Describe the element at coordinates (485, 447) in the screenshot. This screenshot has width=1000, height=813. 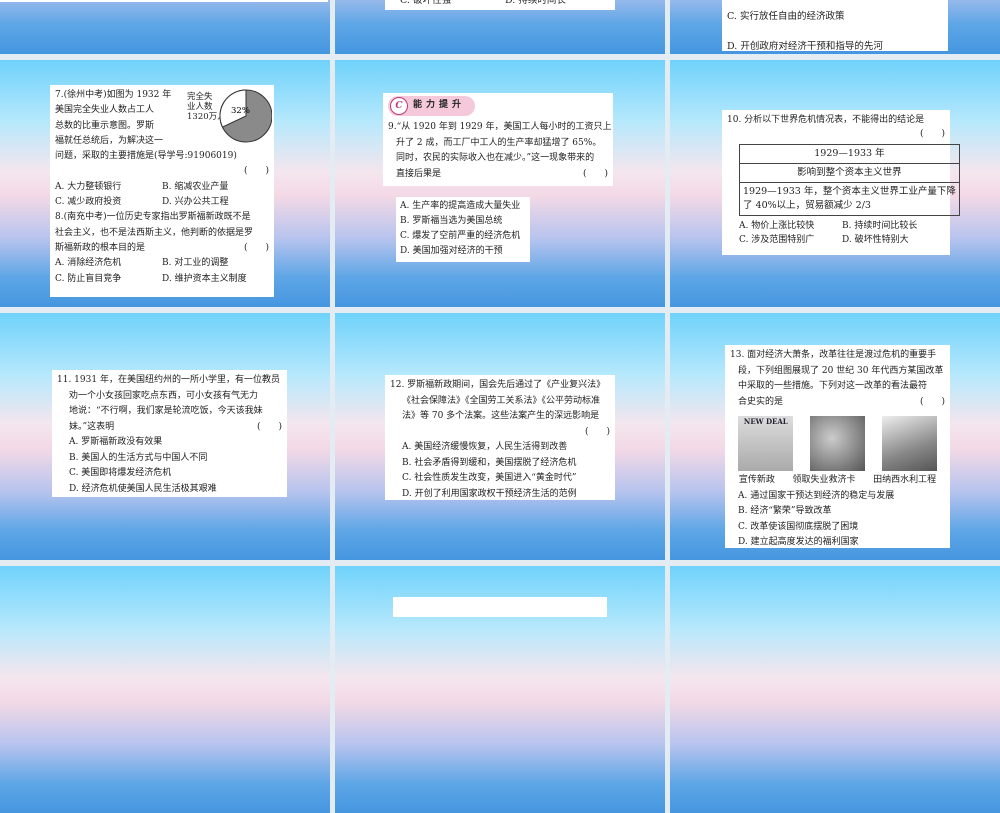
I see `option: A. 美国经济缓慢恢复，人民生活得到改善` at that location.